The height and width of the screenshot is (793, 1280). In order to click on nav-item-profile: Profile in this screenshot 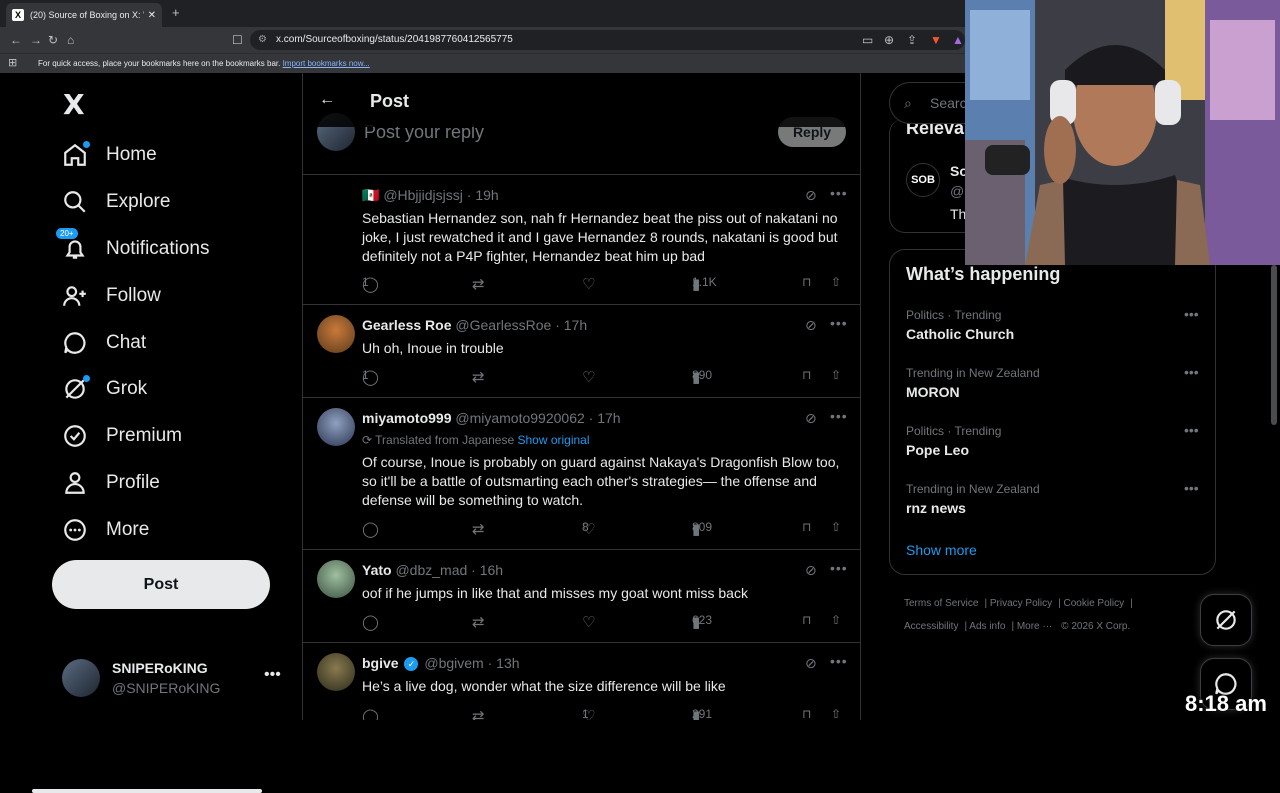, I will do `click(111, 483)`.